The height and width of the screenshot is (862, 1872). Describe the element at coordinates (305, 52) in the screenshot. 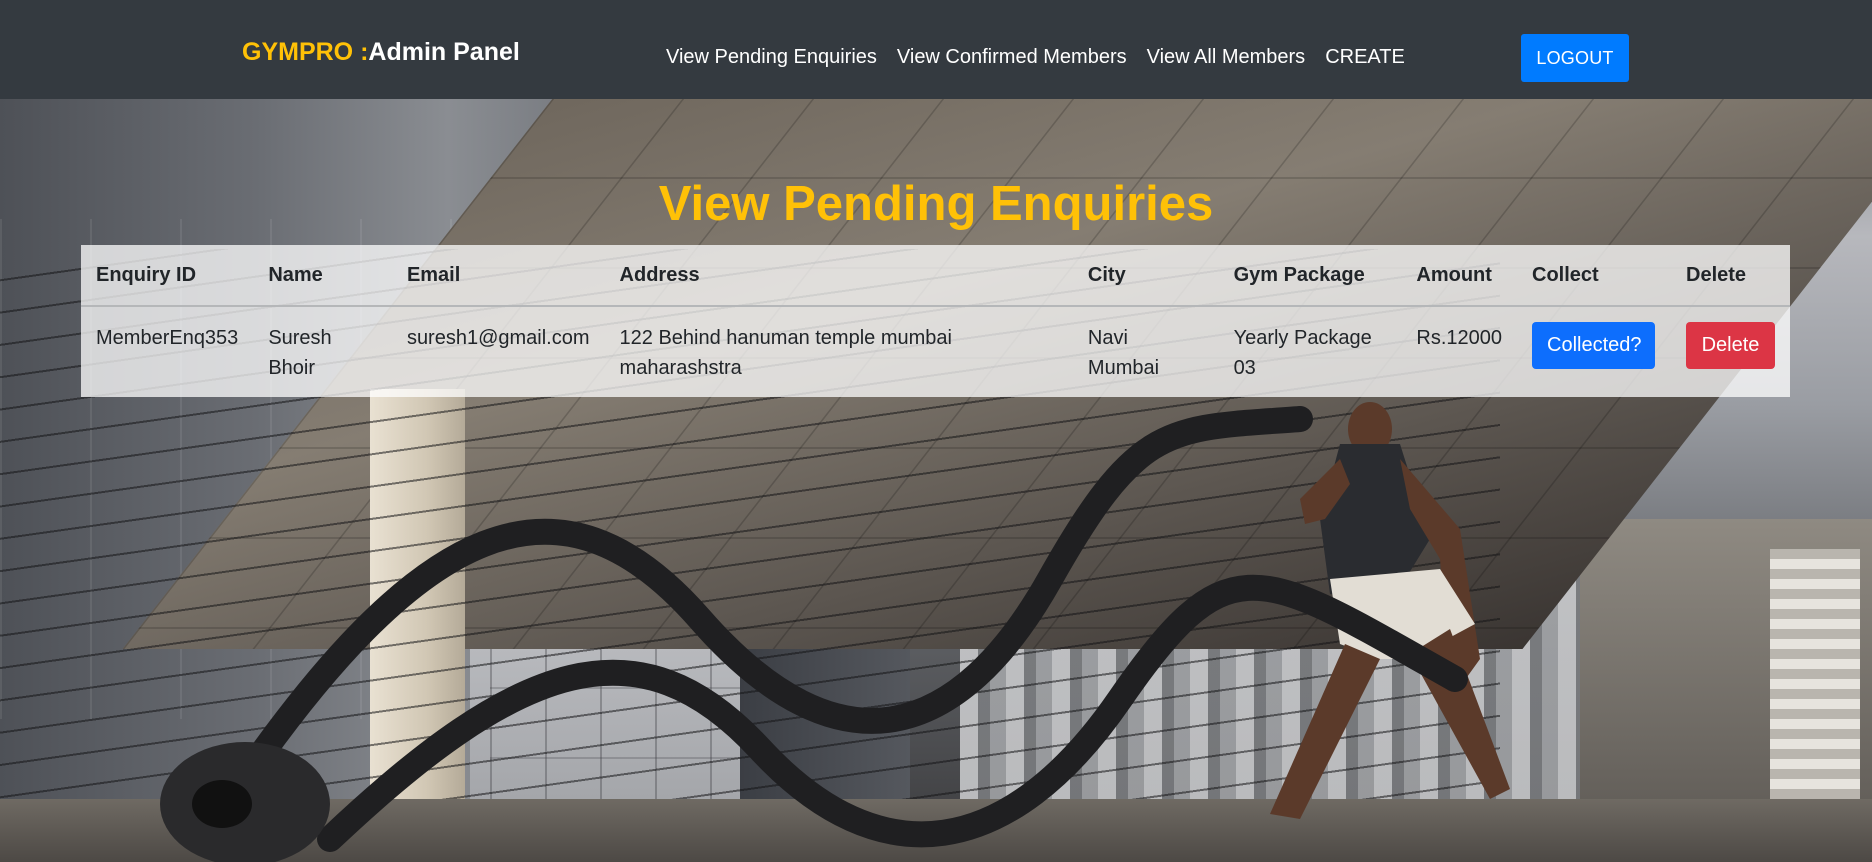

I see `brand-accent-text: GYMPRO :` at that location.